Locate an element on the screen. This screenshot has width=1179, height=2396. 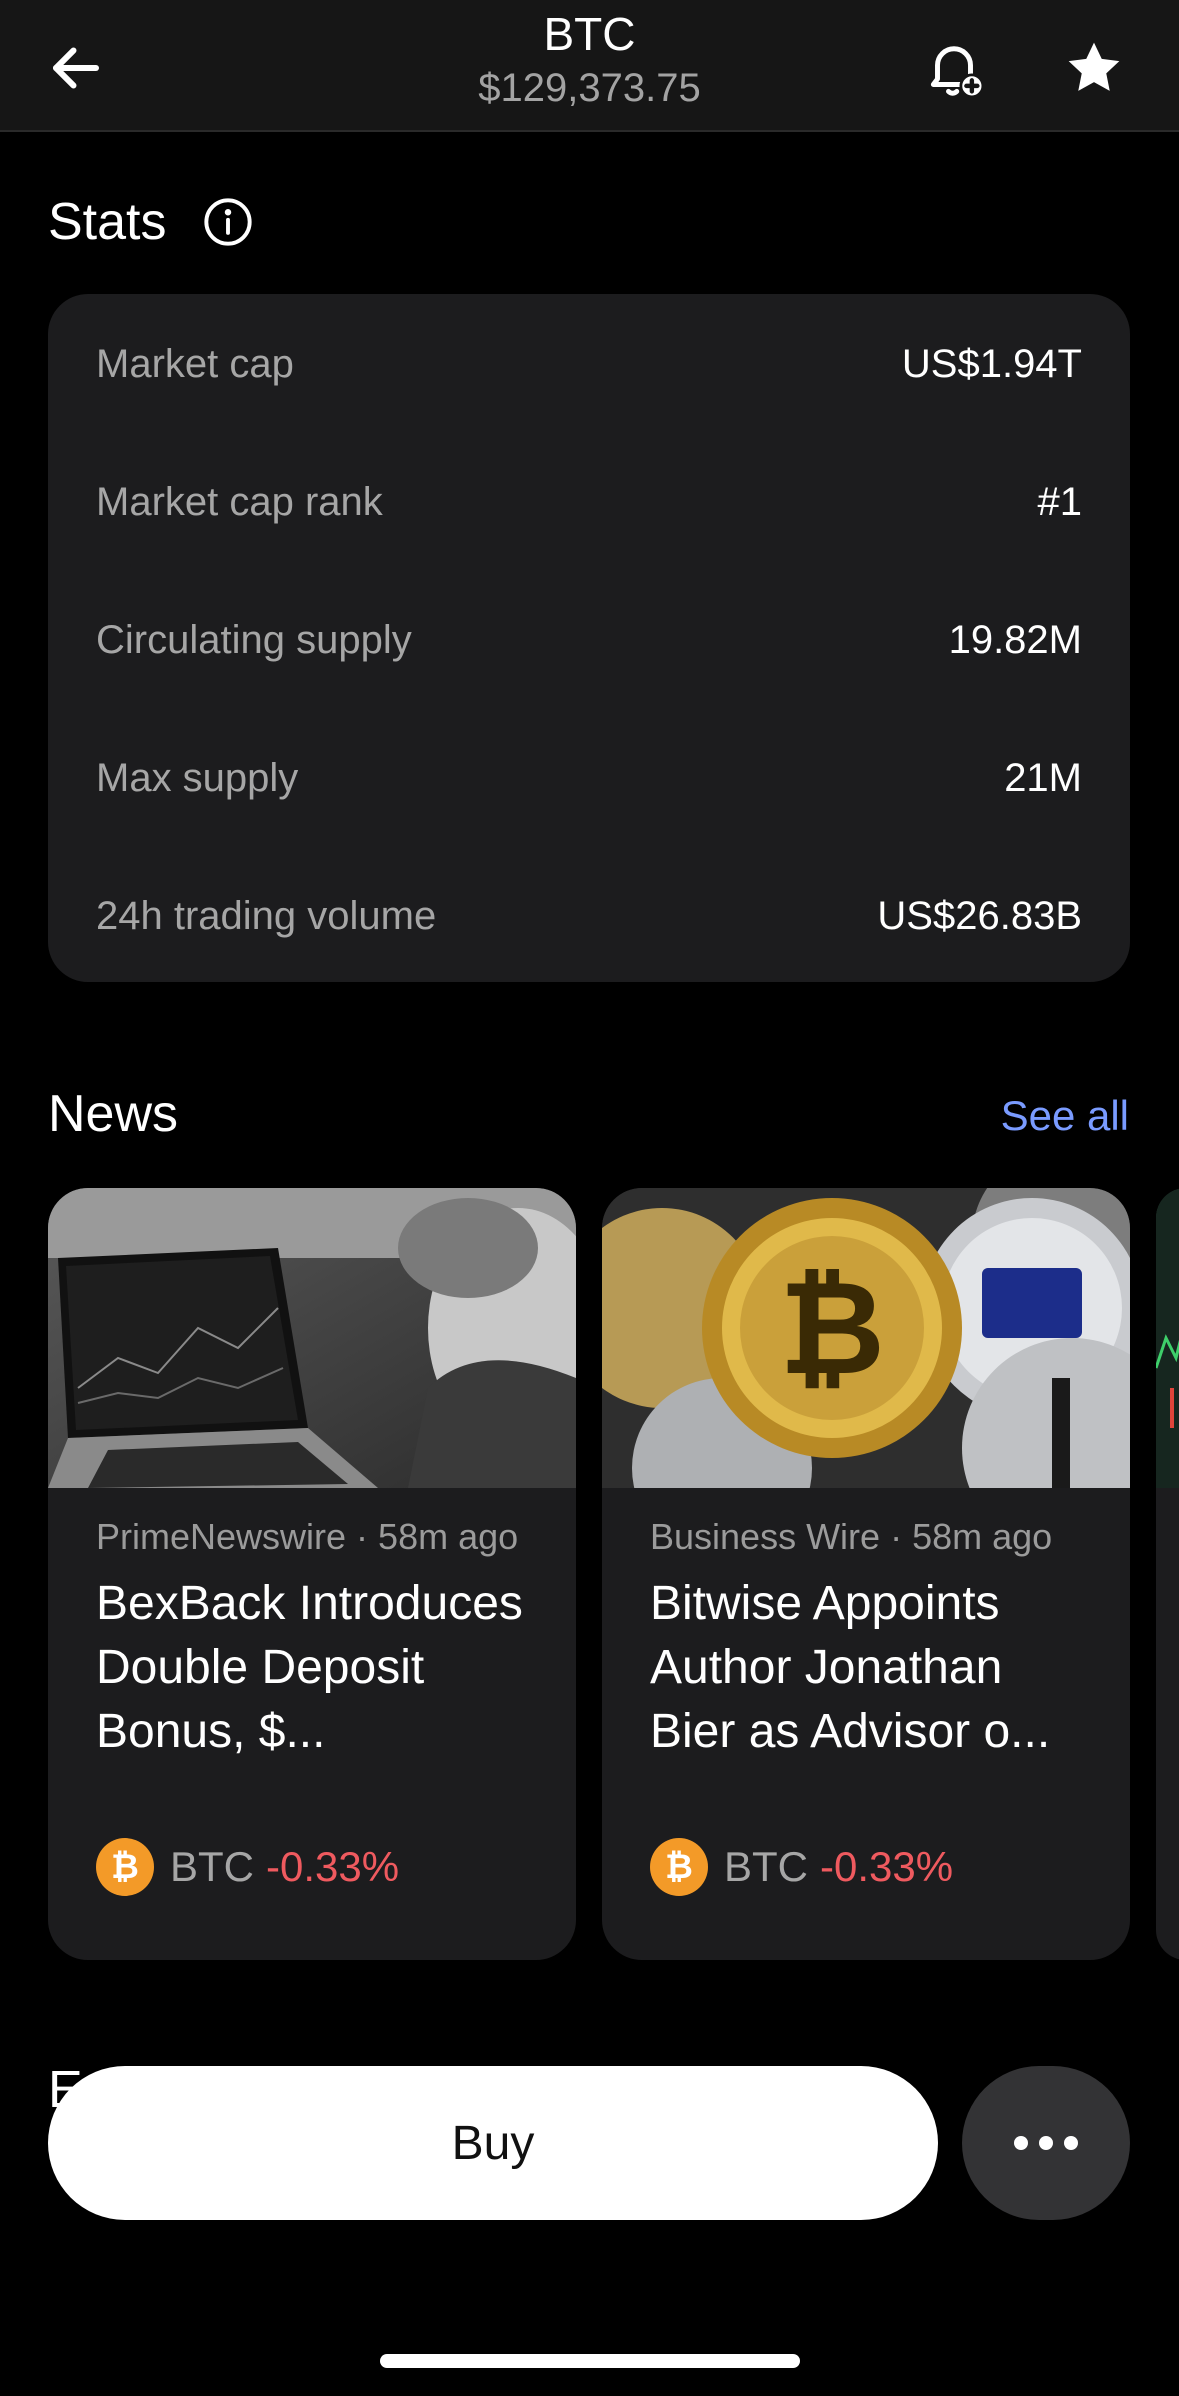
stat-label: Market cap rank is located at coordinates (239, 501).